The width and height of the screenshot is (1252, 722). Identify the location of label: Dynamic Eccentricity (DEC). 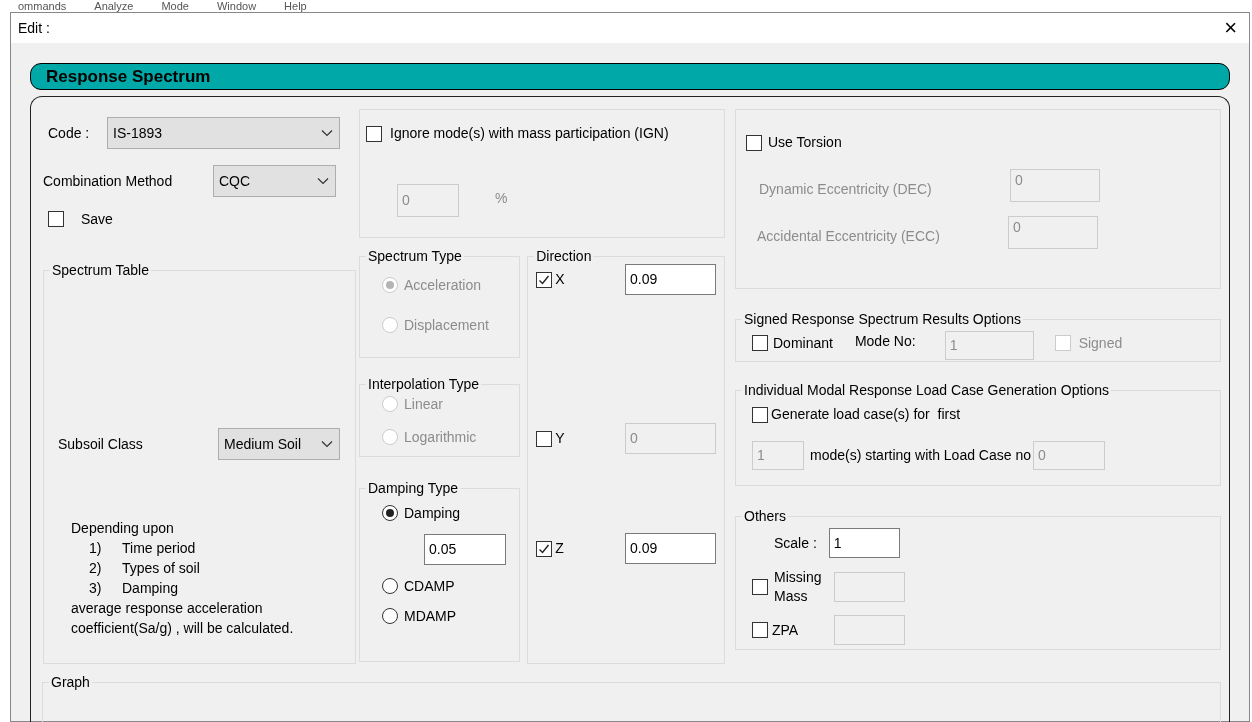
(846, 189).